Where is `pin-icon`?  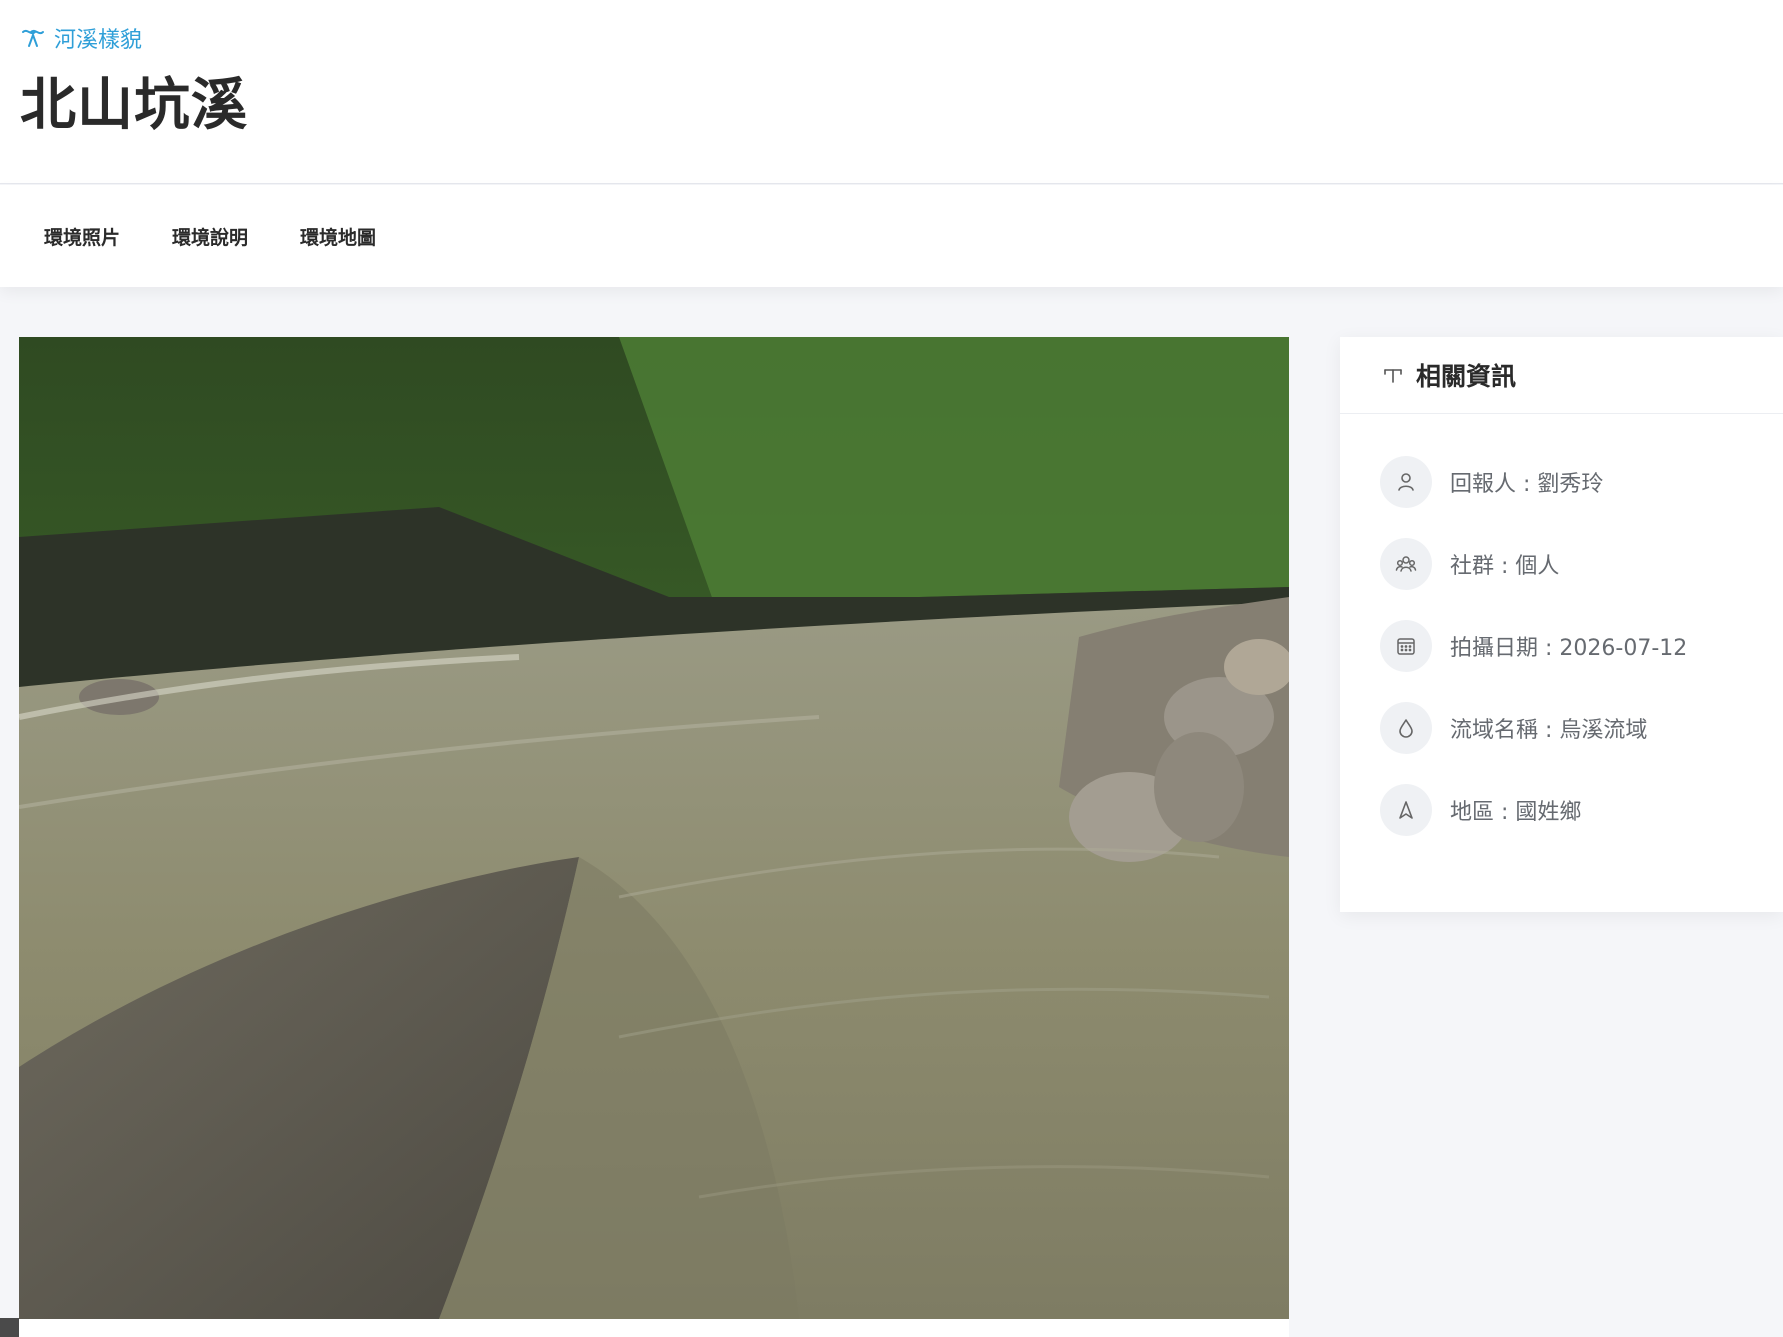 pin-icon is located at coordinates (1393, 376).